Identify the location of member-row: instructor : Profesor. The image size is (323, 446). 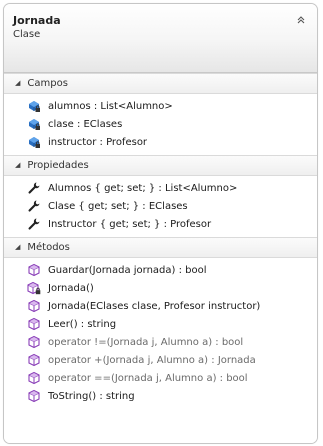
(160, 142).